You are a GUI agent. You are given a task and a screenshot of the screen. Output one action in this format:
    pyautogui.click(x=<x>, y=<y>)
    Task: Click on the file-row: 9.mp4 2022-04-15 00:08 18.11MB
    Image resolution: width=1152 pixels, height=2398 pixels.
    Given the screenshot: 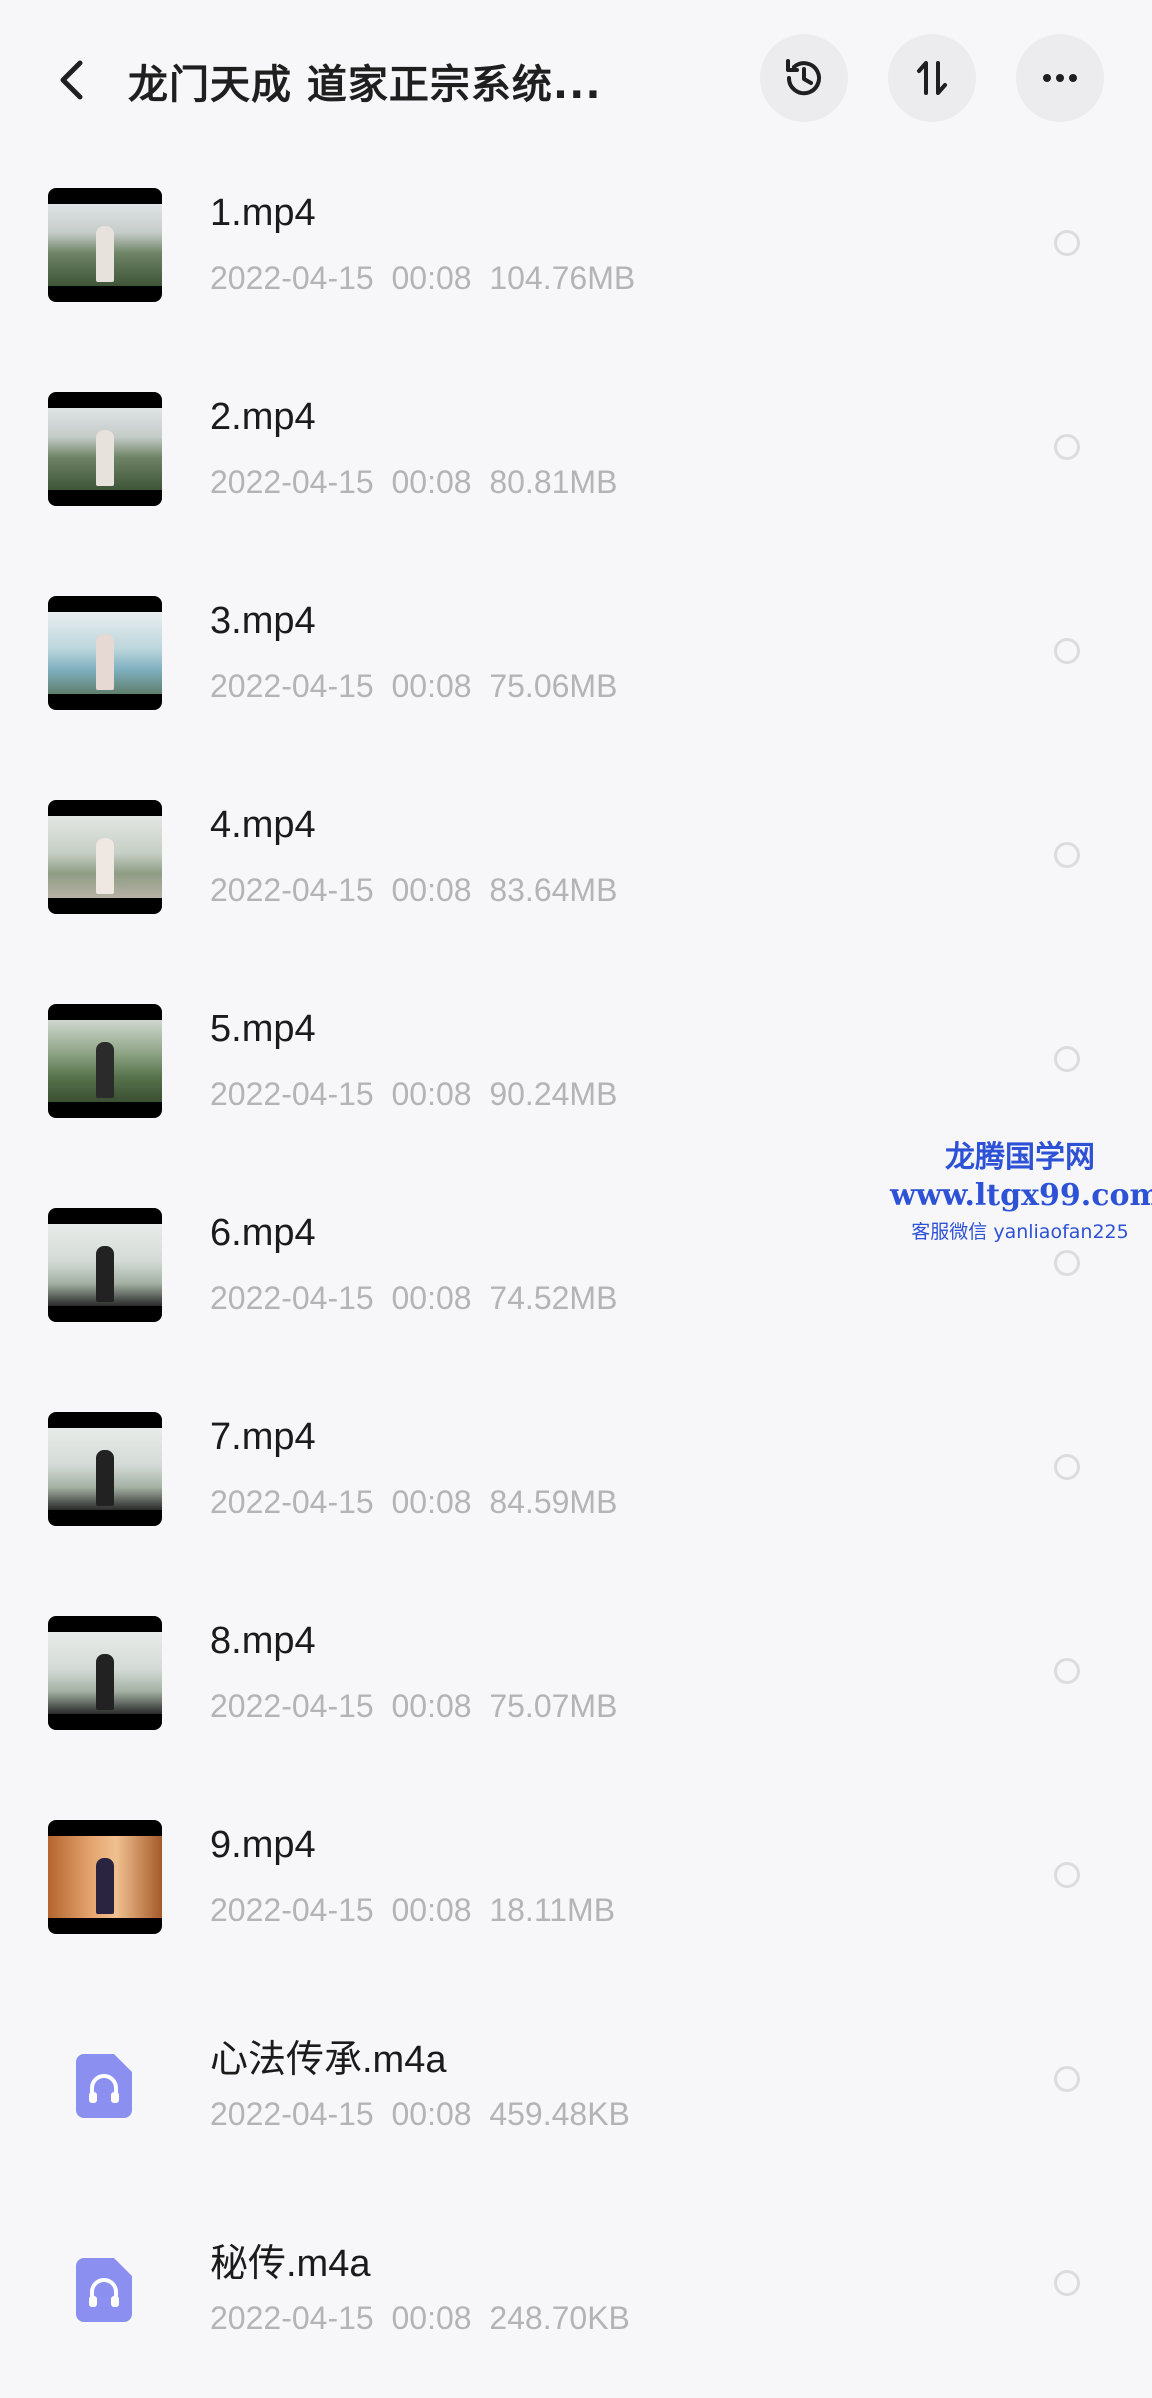 What is the action you would take?
    pyautogui.click(x=576, y=1876)
    